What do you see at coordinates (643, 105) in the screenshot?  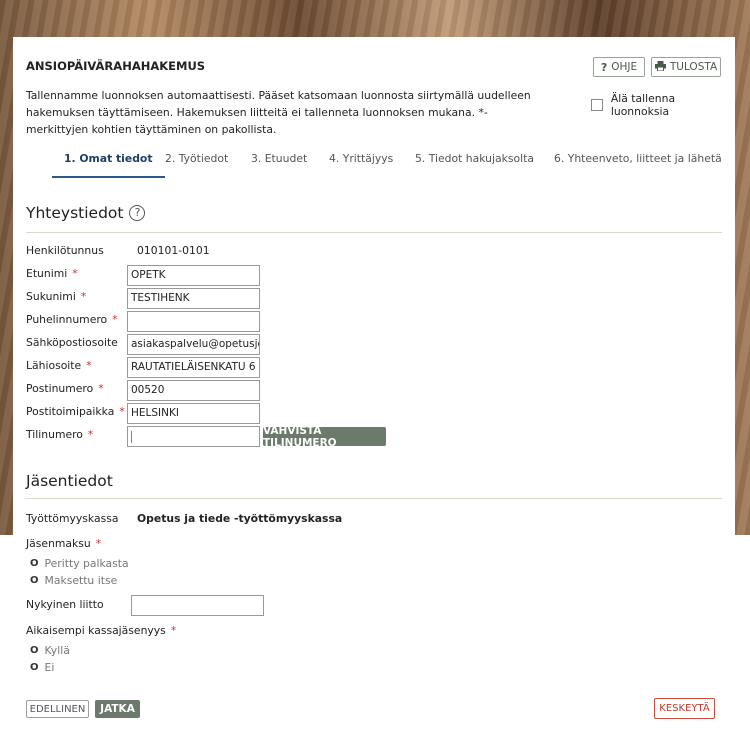 I see `no-save-drafts-label: Älä tallenna luonnoksia` at bounding box center [643, 105].